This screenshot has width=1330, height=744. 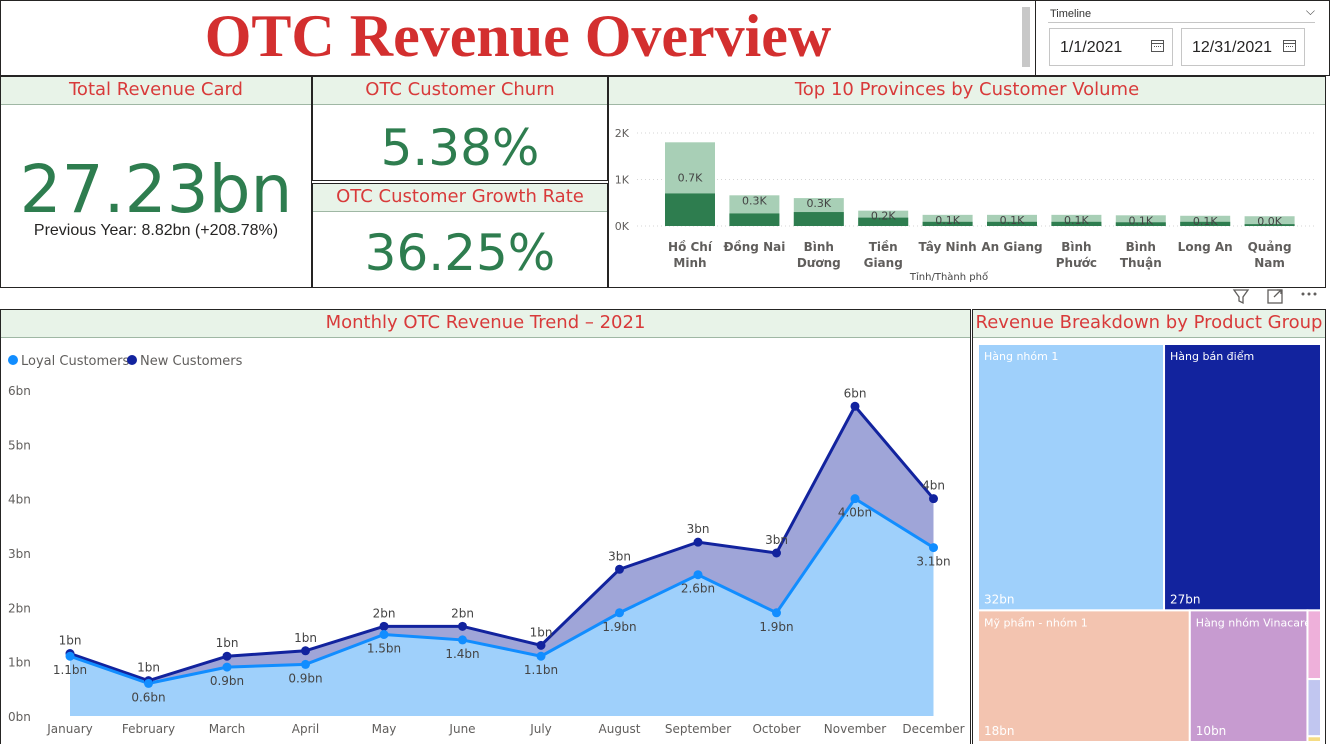 What do you see at coordinates (1149, 324) in the screenshot?
I see `chart-title: Revenue Breakdown by Product Group` at bounding box center [1149, 324].